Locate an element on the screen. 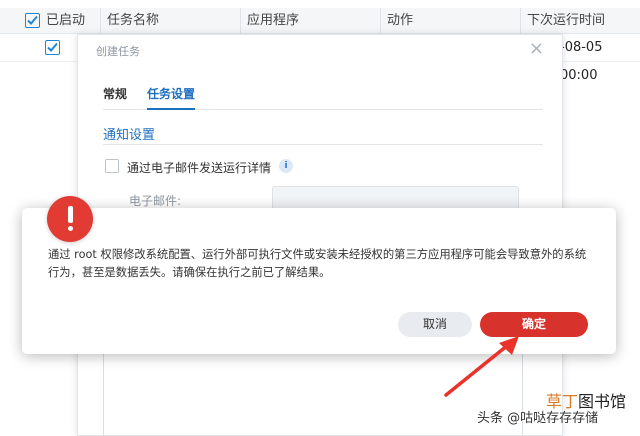 This screenshot has height=436, width=640. annotation-arrow-icon is located at coordinates (481, 366).